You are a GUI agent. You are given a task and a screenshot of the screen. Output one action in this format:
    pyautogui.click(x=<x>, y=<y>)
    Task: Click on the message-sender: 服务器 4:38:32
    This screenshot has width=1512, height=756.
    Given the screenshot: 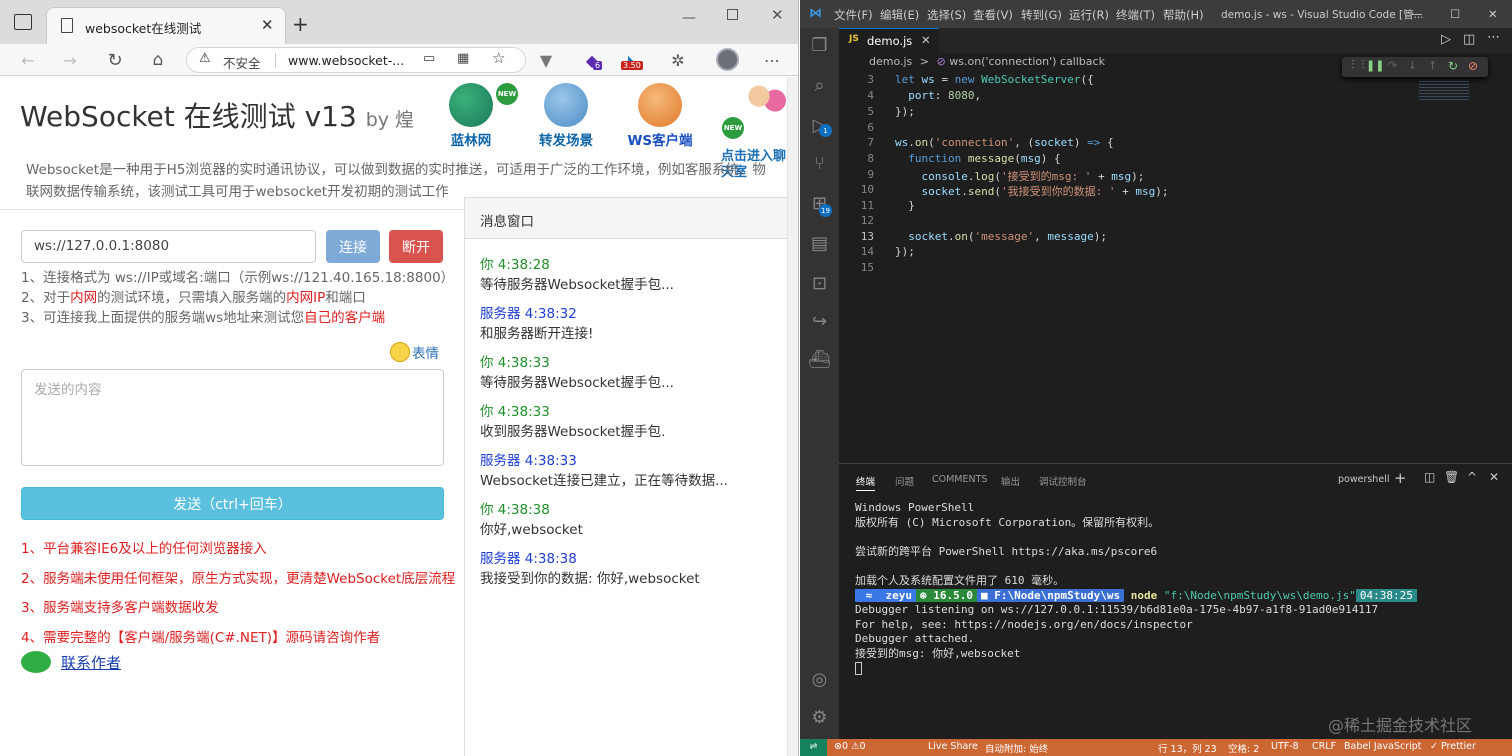 What is the action you would take?
    pyautogui.click(x=528, y=314)
    